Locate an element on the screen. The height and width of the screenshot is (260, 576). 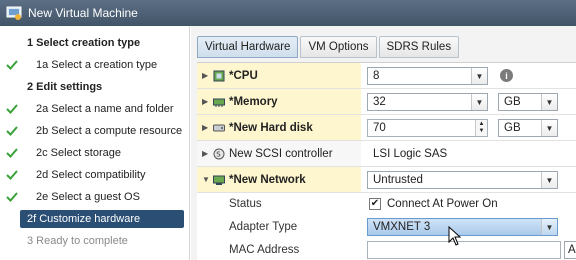
step-2c: 2c Select storage is located at coordinates (95, 153).